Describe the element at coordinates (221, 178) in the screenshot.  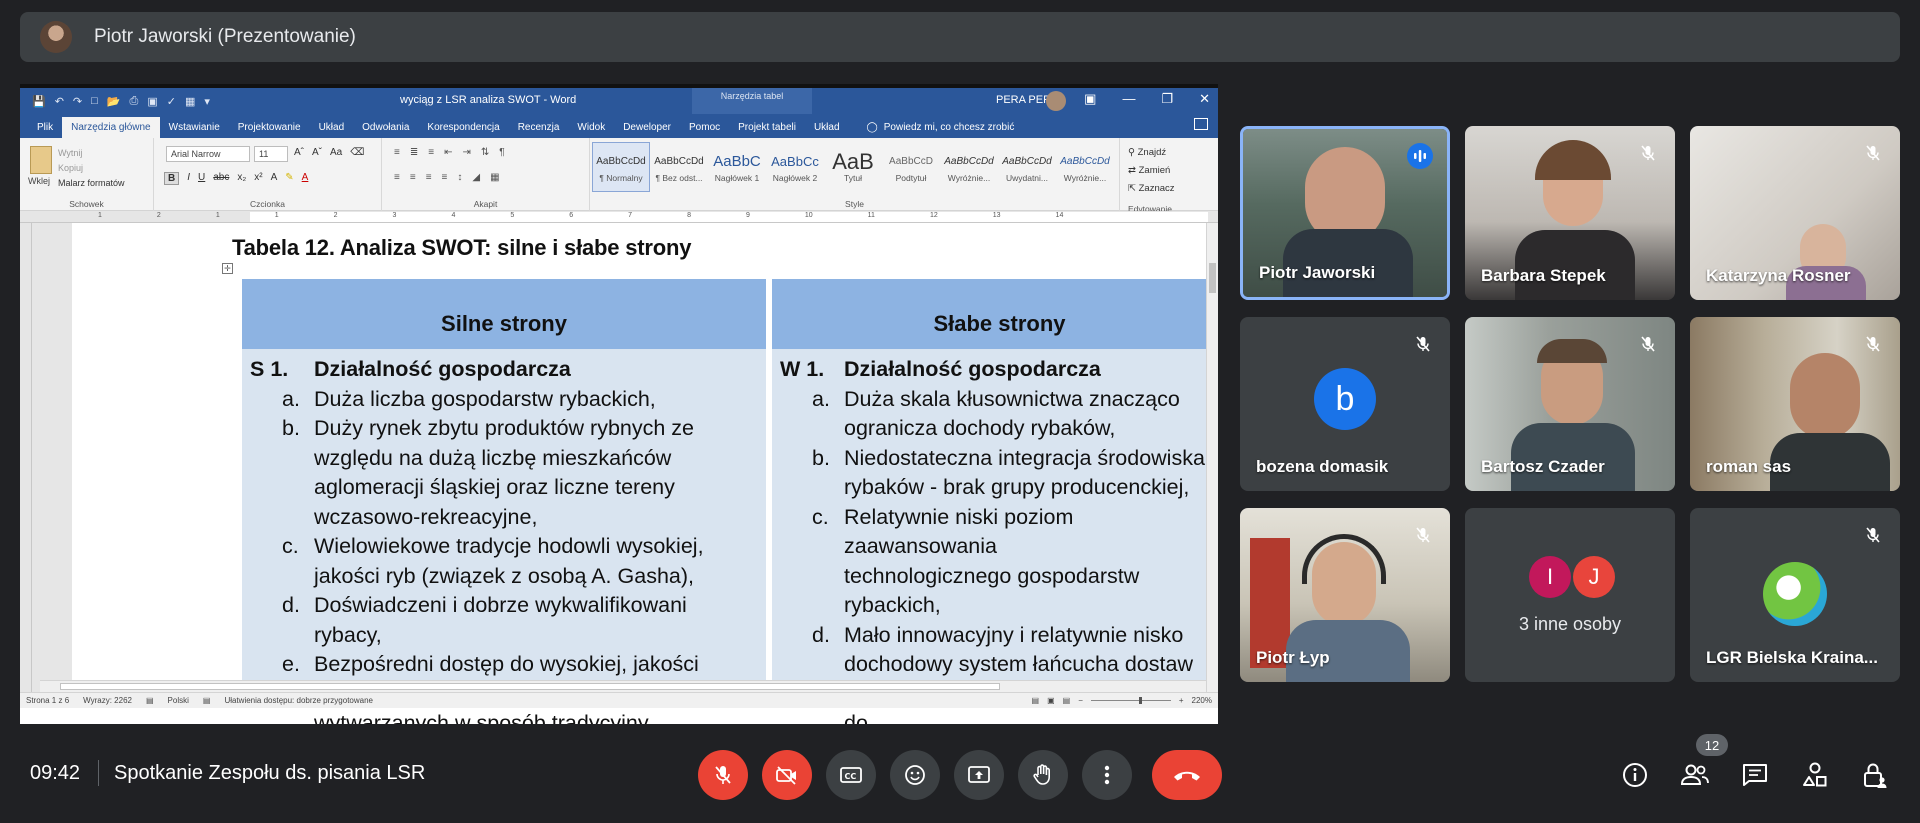
I see `strike-button: abc` at that location.